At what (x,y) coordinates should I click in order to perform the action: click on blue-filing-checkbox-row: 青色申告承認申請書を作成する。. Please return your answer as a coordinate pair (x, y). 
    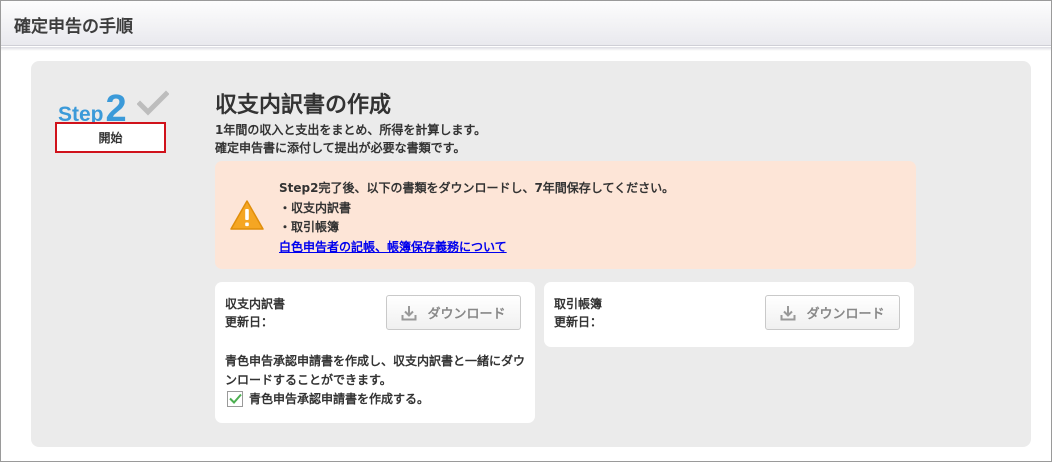
    Looking at the image, I should click on (328, 398).